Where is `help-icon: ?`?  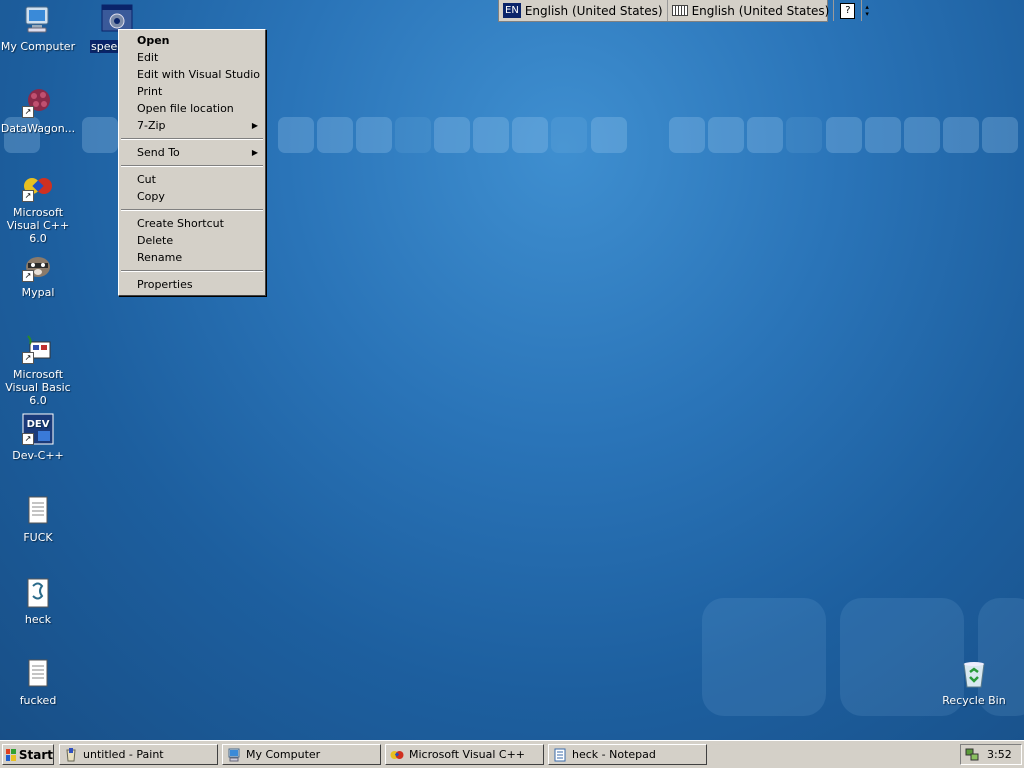 help-icon: ? is located at coordinates (848, 10).